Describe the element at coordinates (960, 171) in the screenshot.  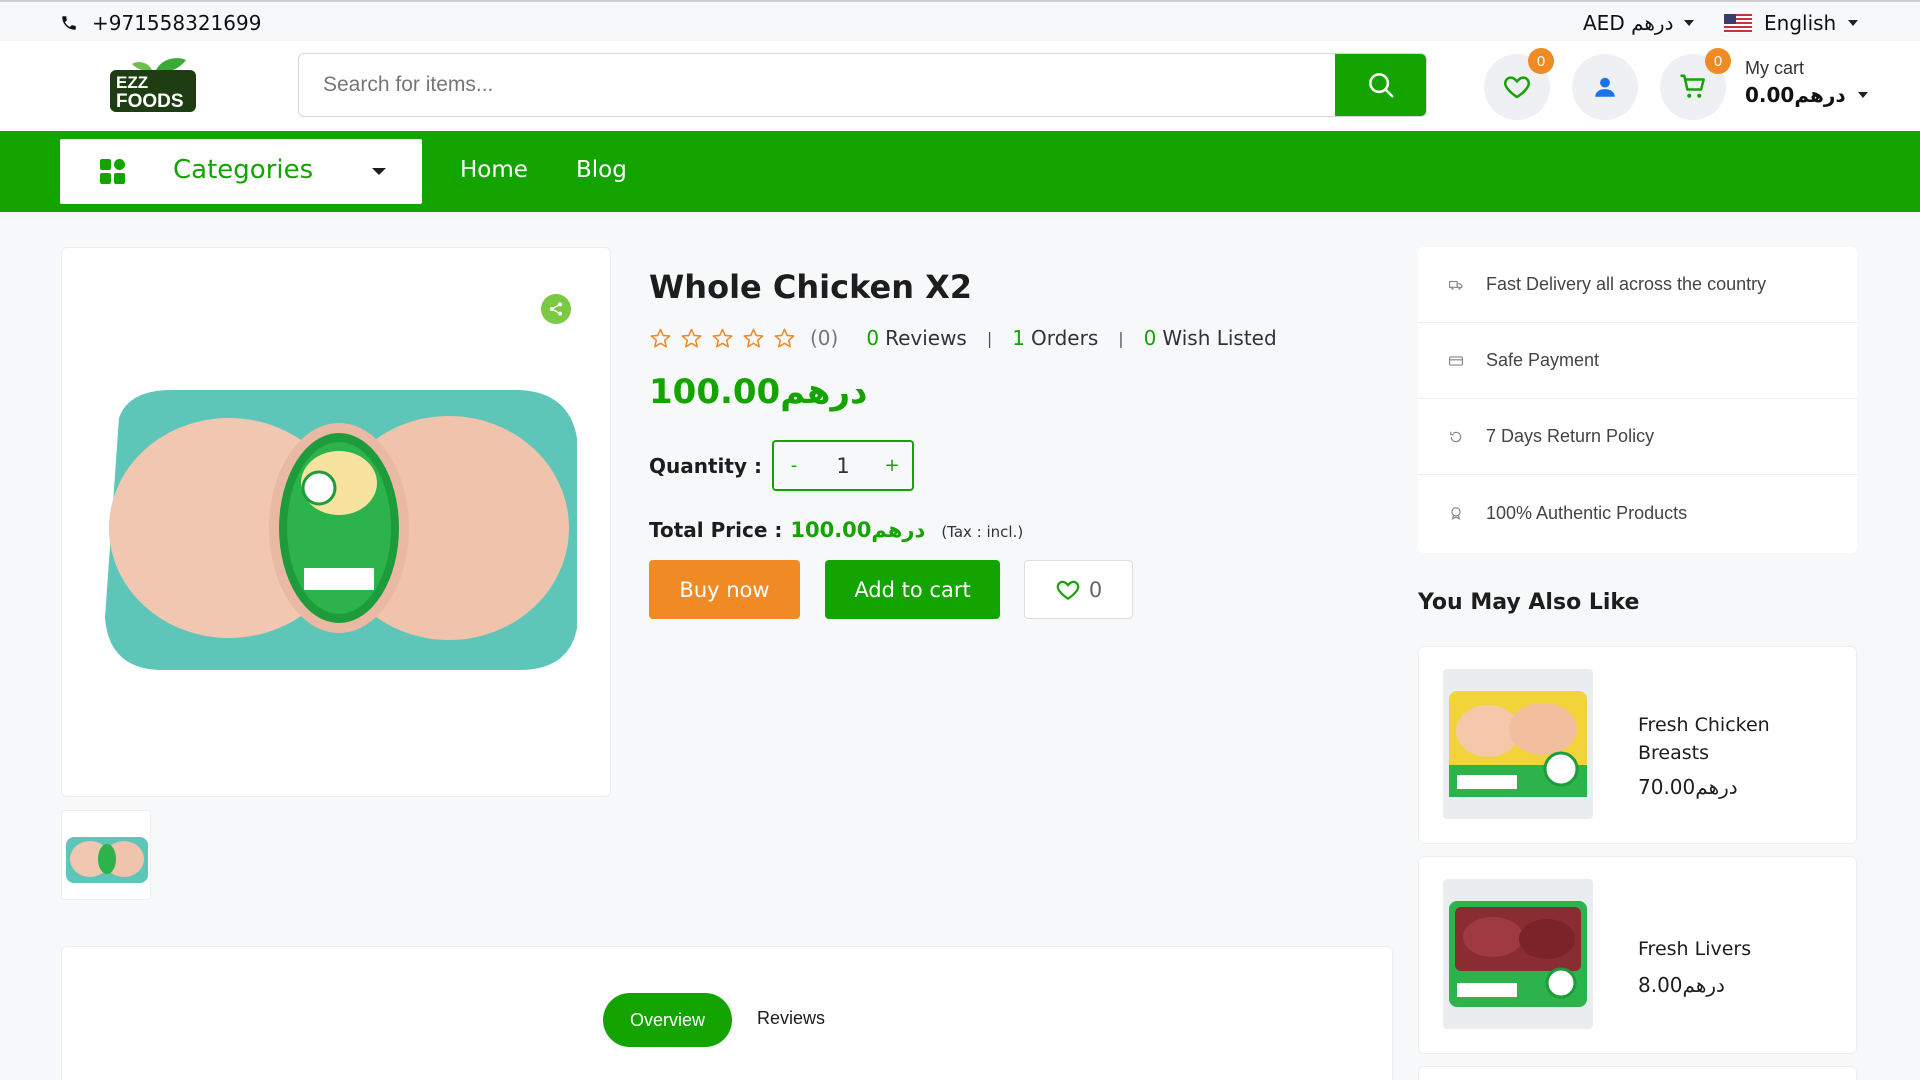
I see `main-nav: Categories Home Blog` at that location.